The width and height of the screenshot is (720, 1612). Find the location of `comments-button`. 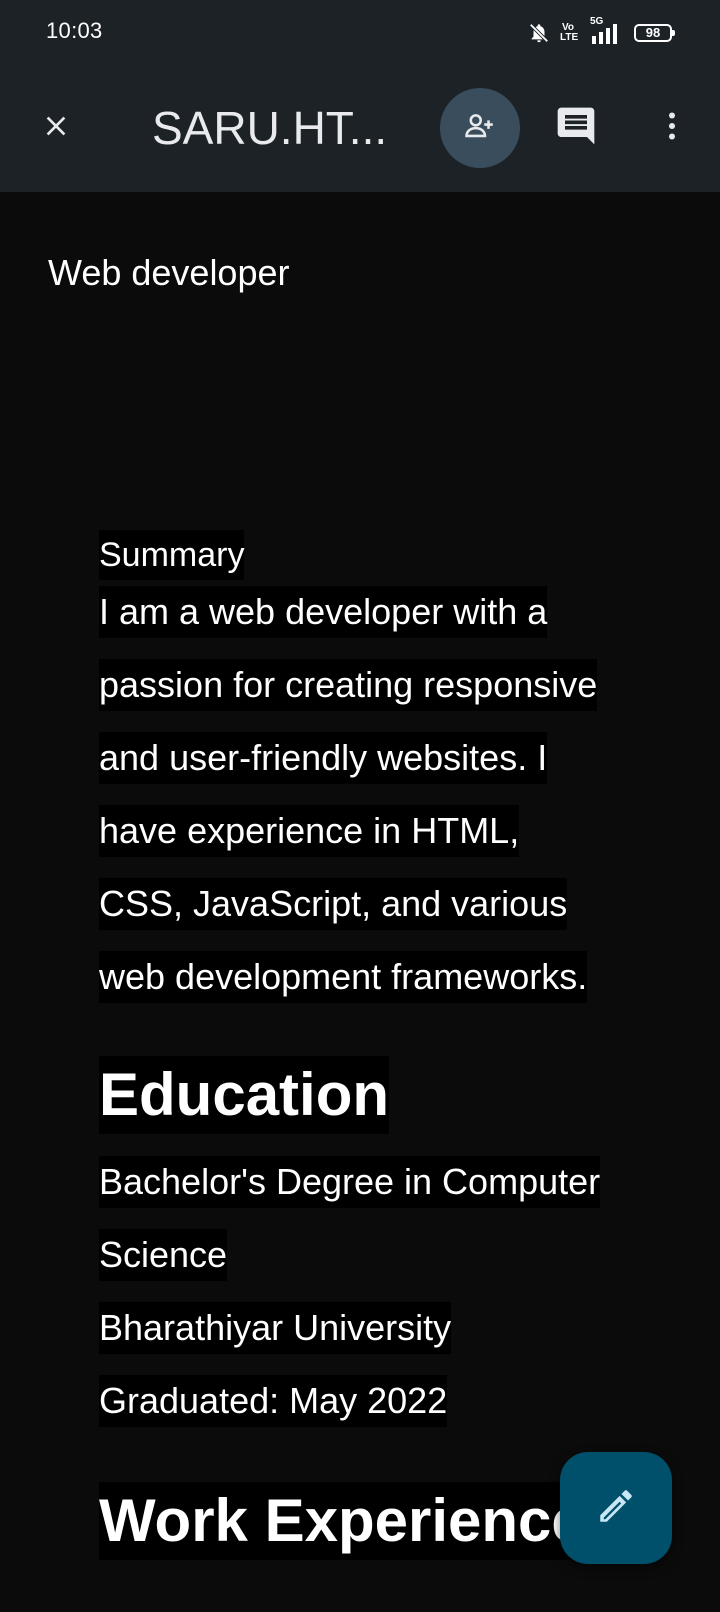

comments-button is located at coordinates (576, 128).